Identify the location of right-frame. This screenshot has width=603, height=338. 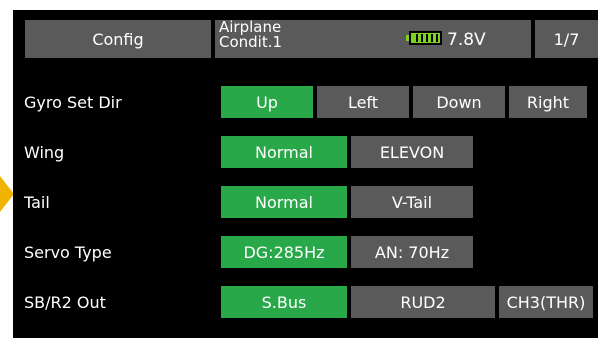
(600, 169).